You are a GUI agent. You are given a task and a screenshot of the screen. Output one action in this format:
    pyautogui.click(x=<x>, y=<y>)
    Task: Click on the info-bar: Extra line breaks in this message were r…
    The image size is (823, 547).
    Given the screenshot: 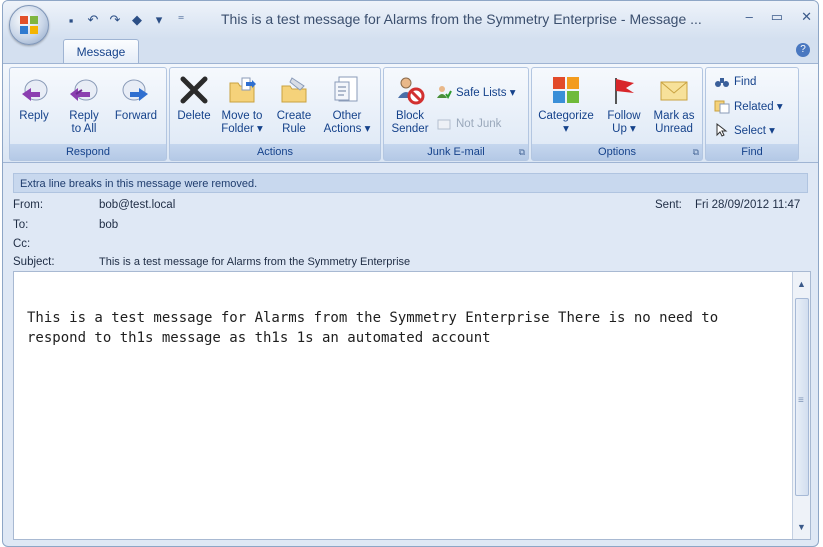 What is the action you would take?
    pyautogui.click(x=410, y=183)
    